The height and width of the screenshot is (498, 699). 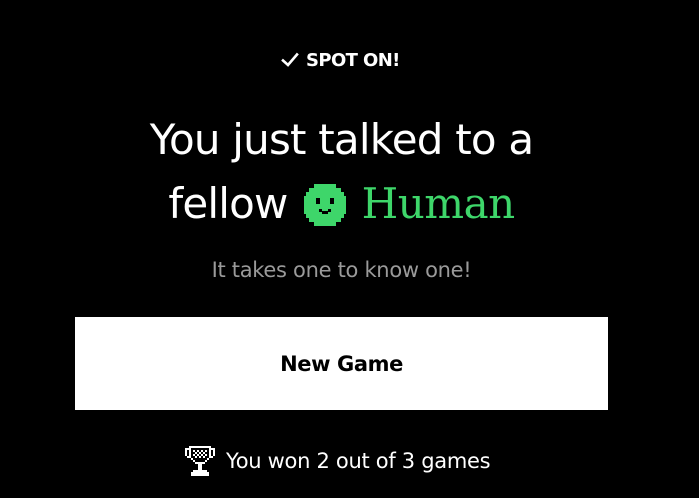 I want to click on result-badge: SPOT ON!, so click(x=340, y=60).